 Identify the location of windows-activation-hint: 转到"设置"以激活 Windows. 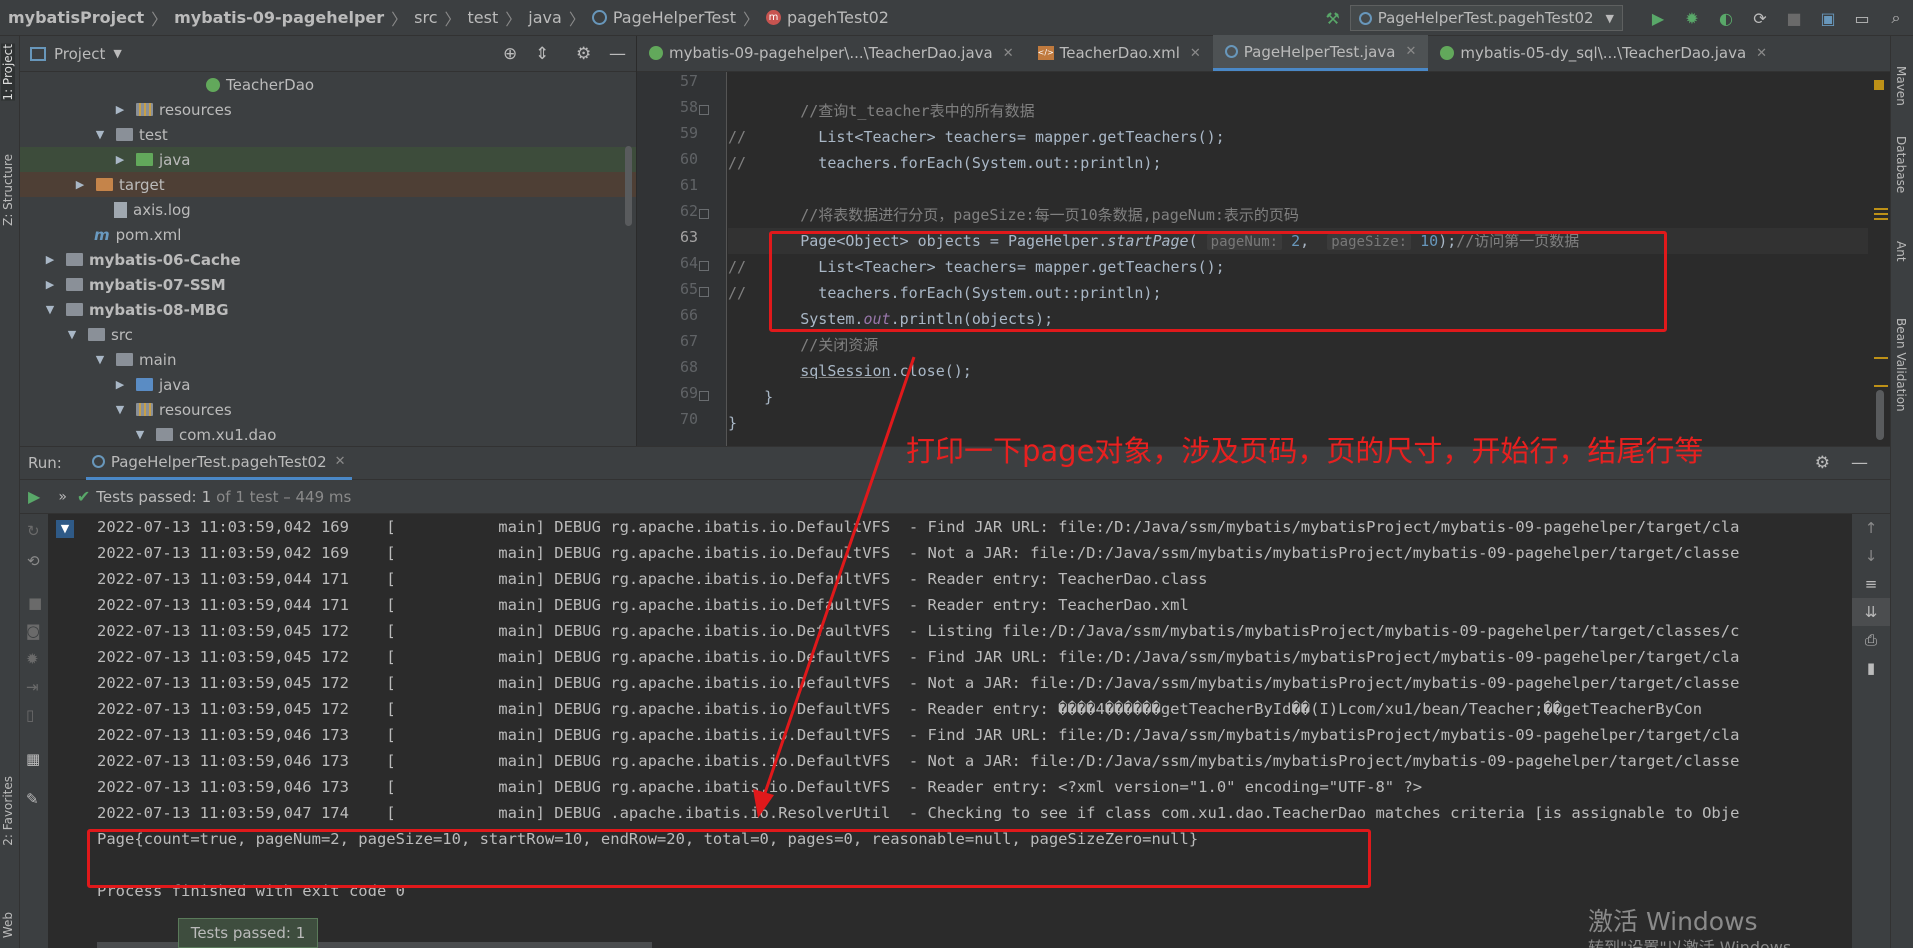
(1690, 943).